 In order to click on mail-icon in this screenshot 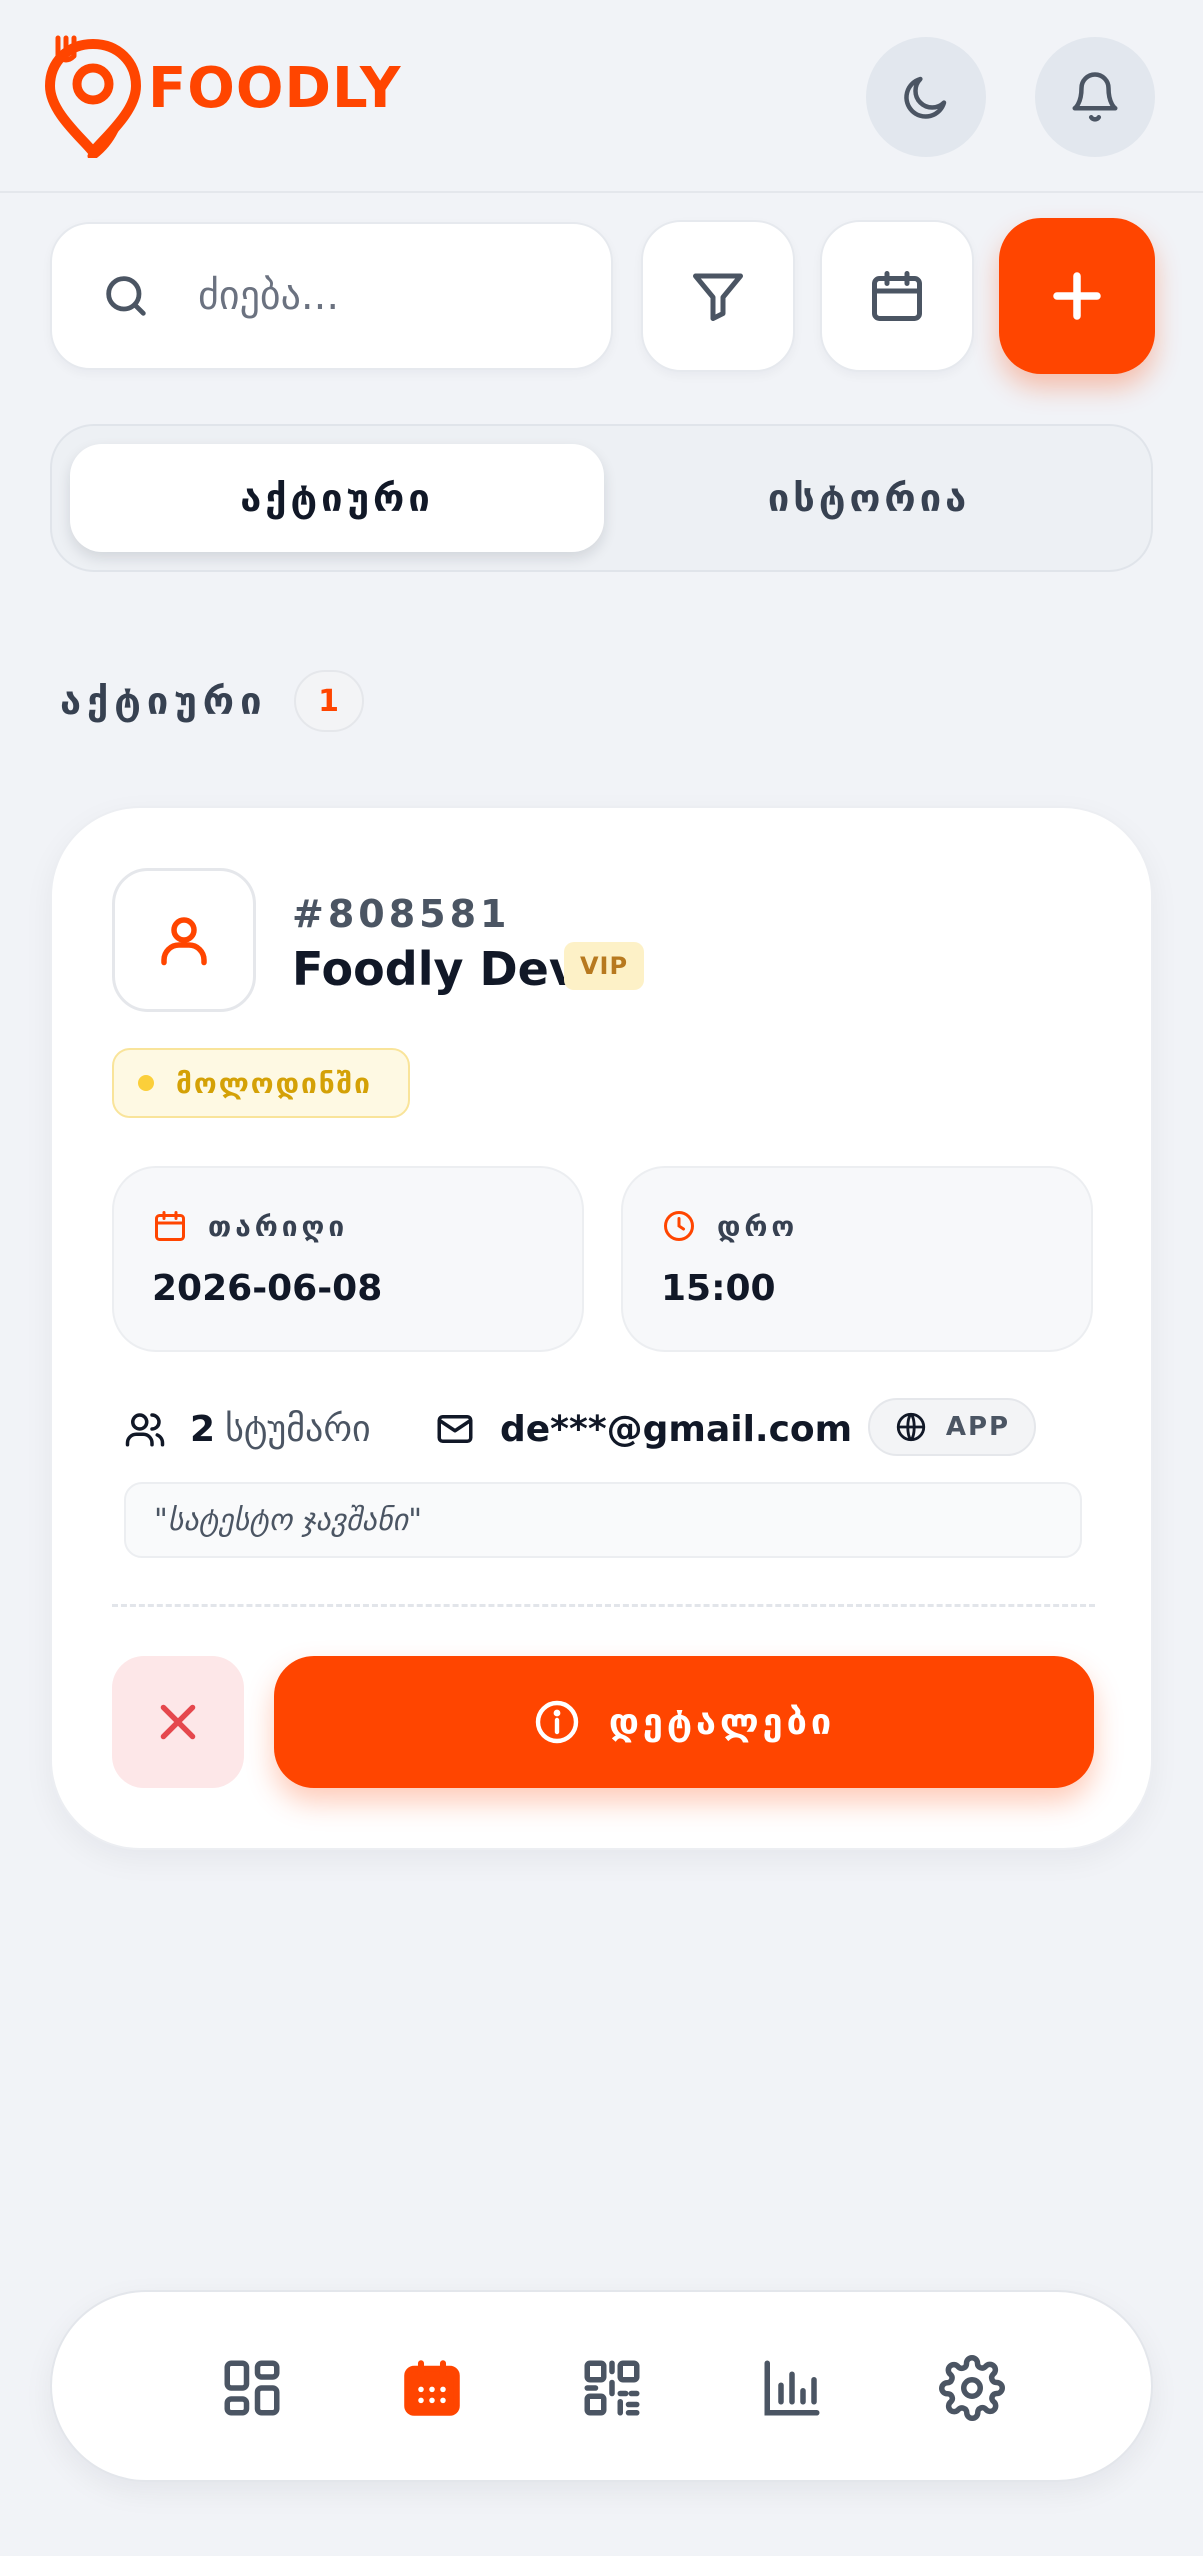, I will do `click(455, 1429)`.